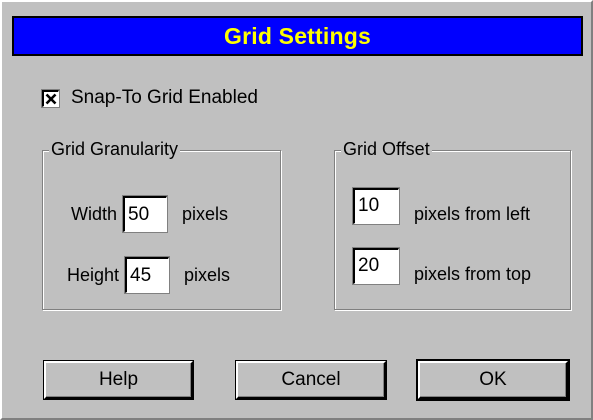  I want to click on checkmark-x-icon, so click(51, 98).